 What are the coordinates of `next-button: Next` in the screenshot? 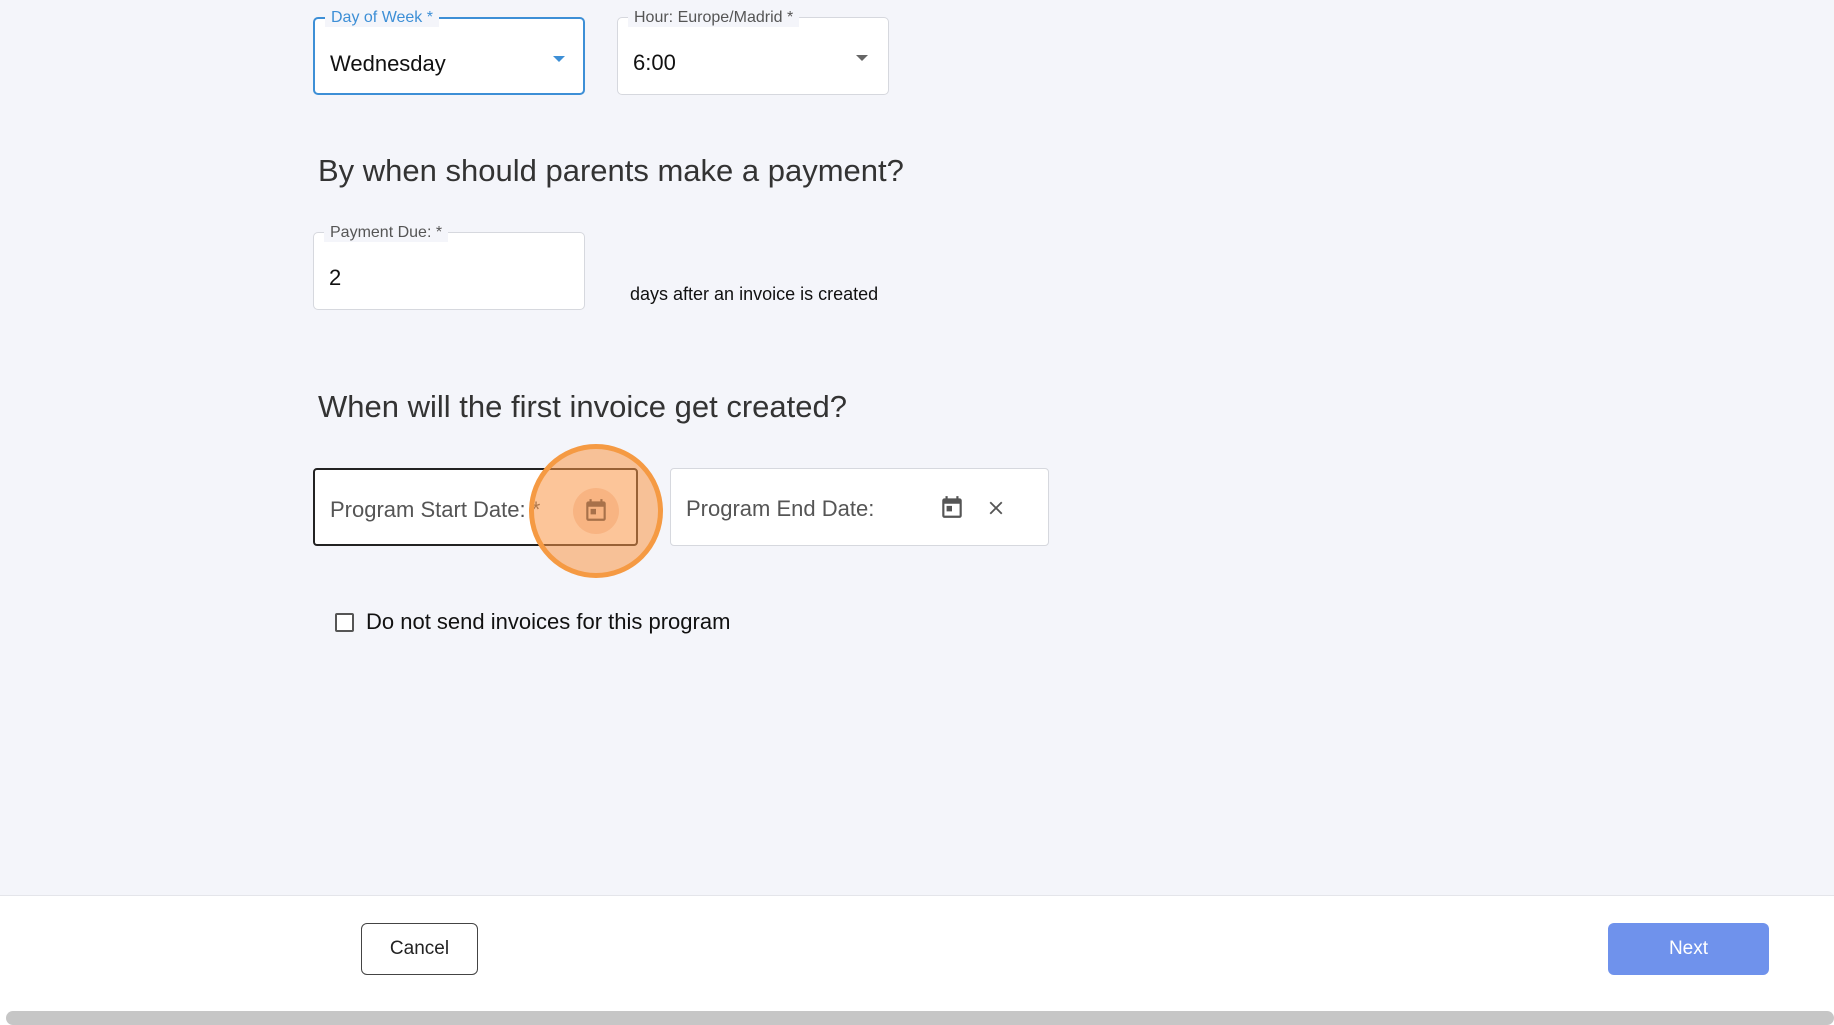 It's located at (1688, 949).